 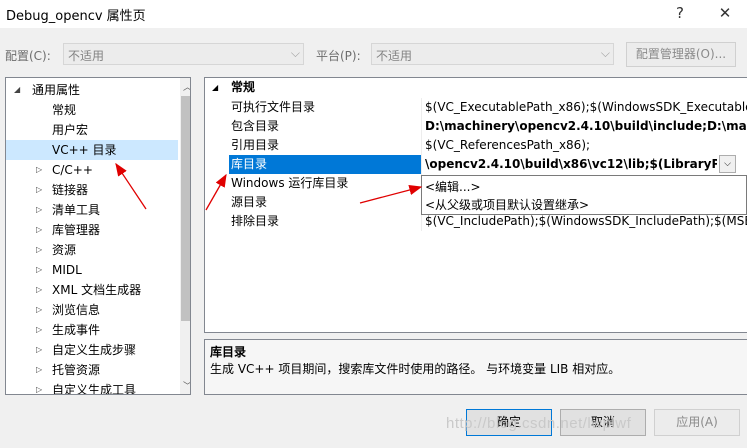 What do you see at coordinates (243, 87) in the screenshot?
I see `section-title: 常规` at bounding box center [243, 87].